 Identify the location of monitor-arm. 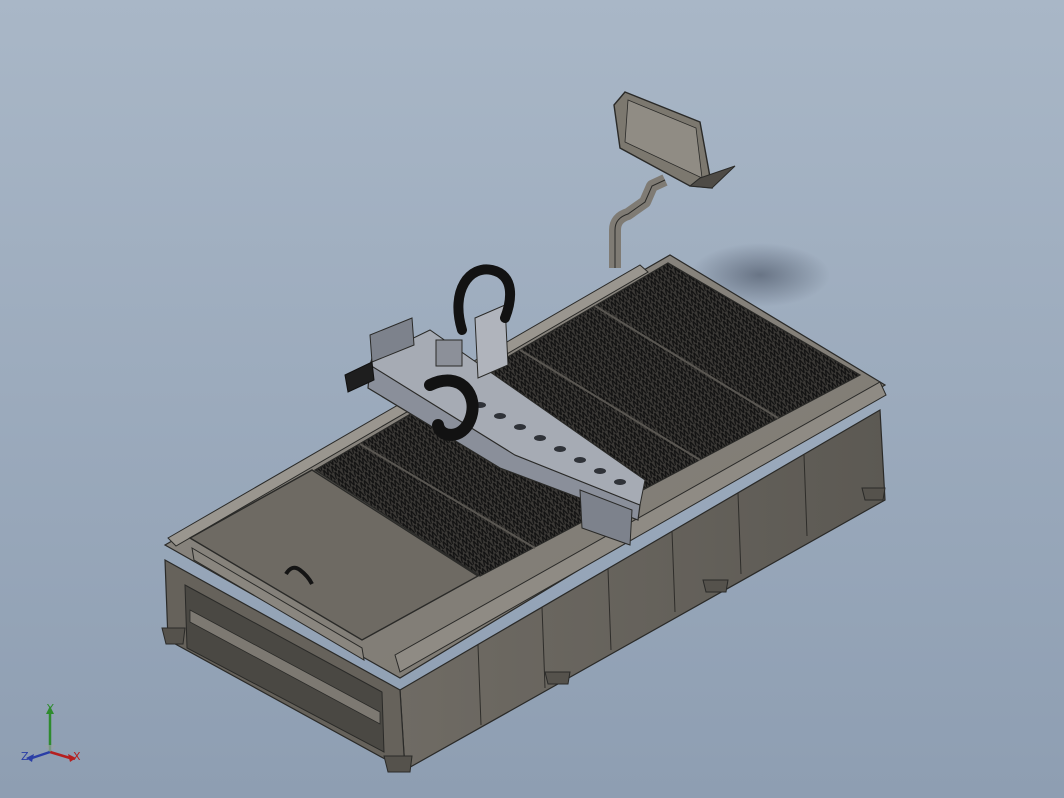
(638, 221).